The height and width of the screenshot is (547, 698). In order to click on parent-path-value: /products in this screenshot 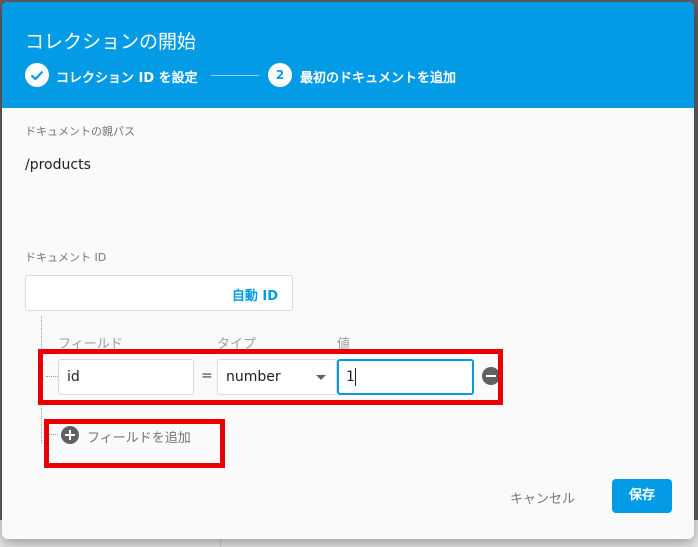, I will do `click(58, 165)`.